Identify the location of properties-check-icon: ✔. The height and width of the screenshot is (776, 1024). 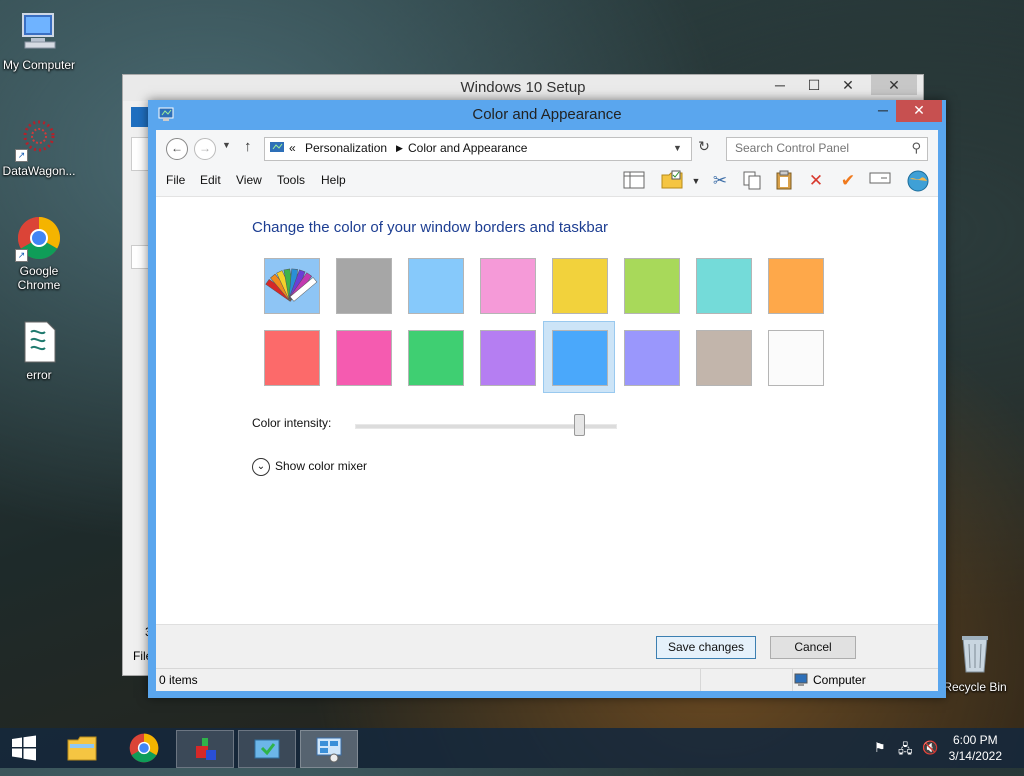
(848, 181).